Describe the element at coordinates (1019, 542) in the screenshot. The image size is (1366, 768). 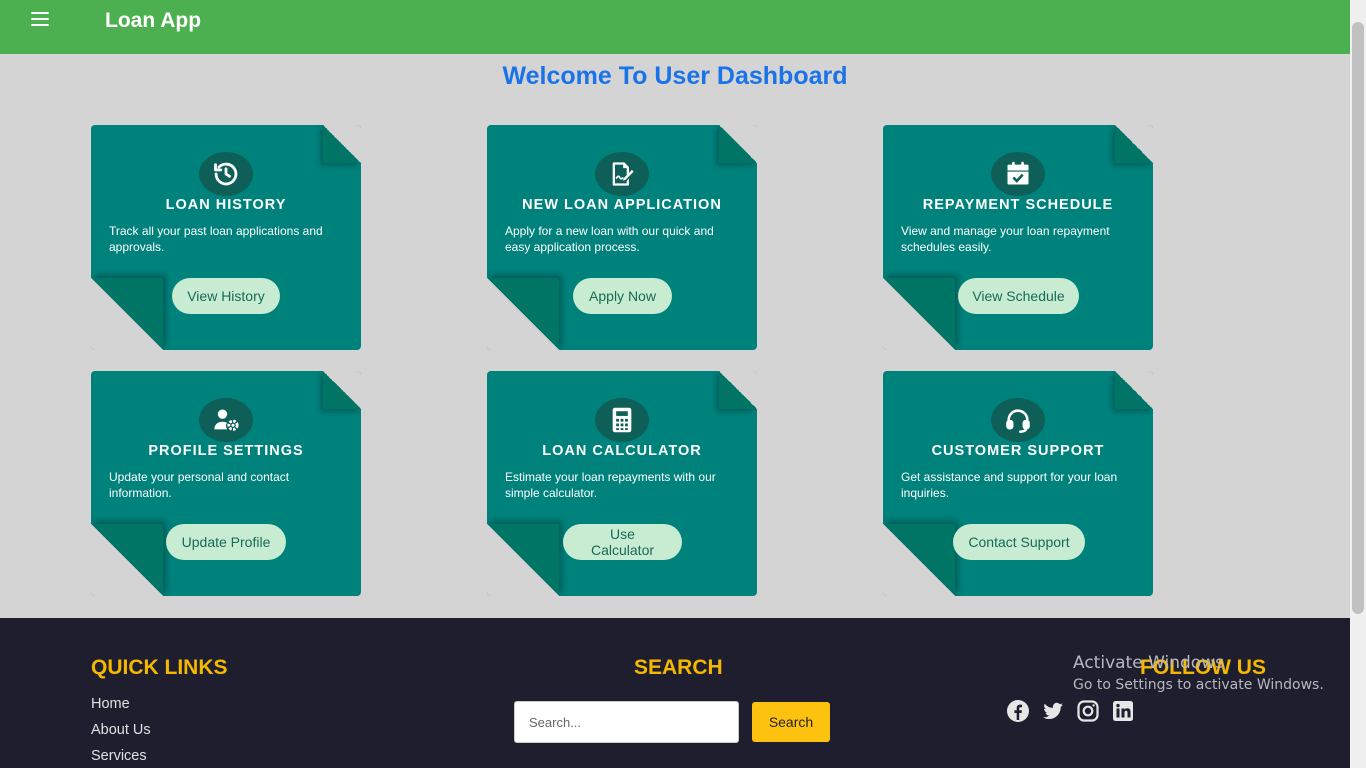
I see `contact-support-button: Contact Support` at that location.